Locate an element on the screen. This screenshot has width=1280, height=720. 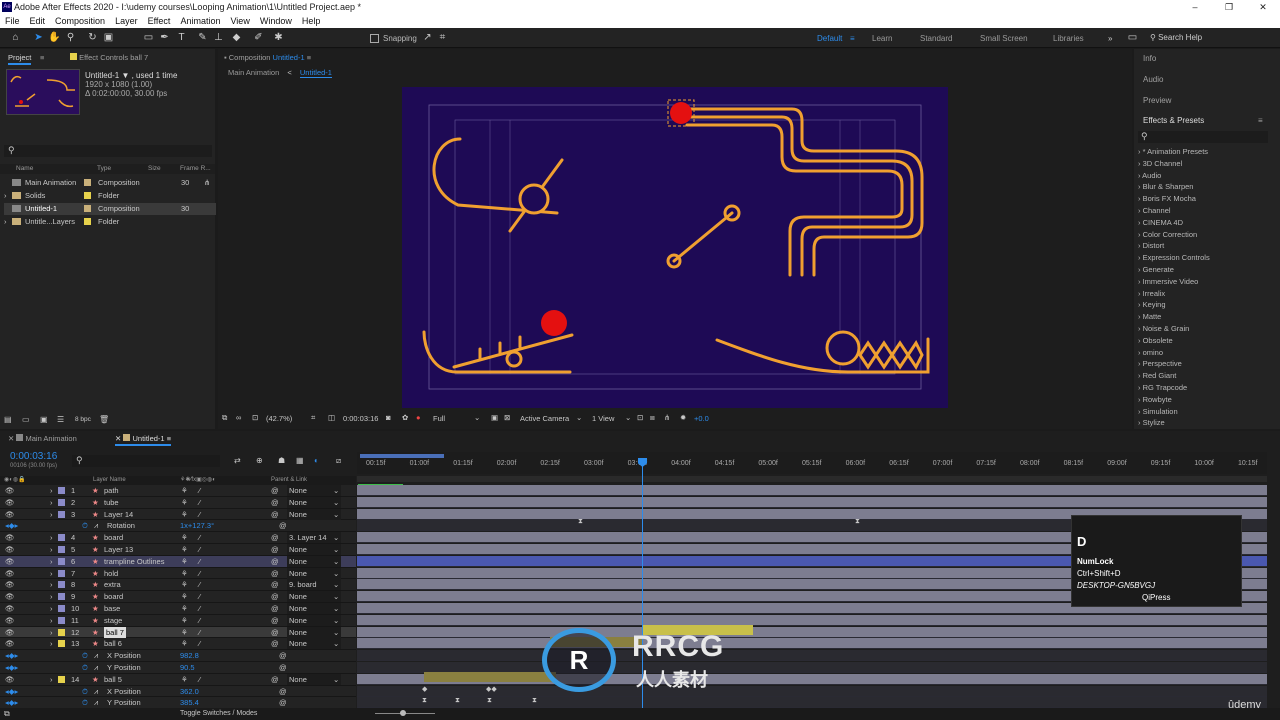
zoom-slider-handle is located at coordinates (403, 713).